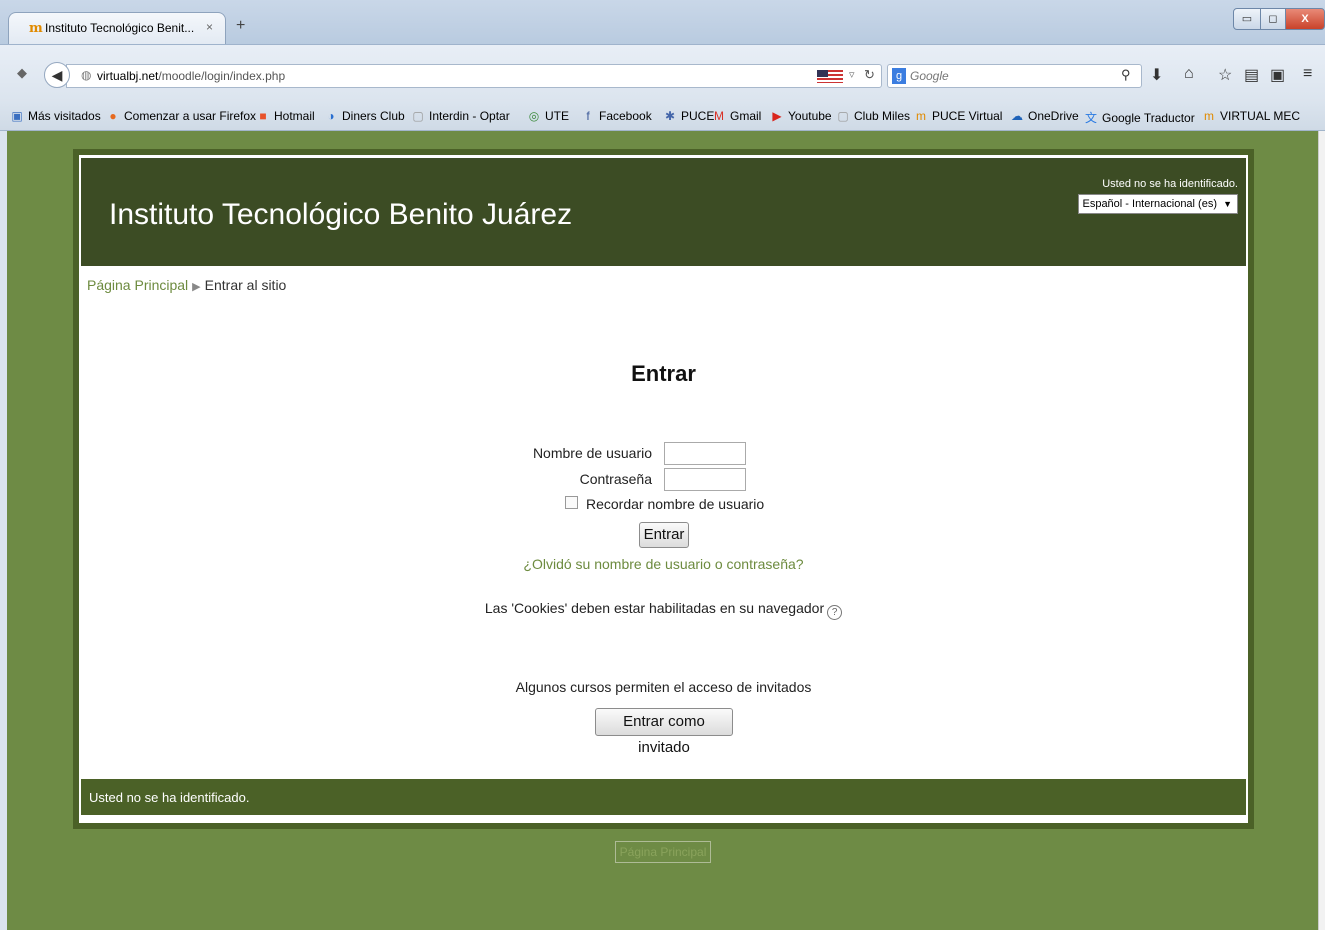 This screenshot has width=1325, height=930. What do you see at coordinates (240, 26) in the screenshot?
I see `new-tab-button: +` at bounding box center [240, 26].